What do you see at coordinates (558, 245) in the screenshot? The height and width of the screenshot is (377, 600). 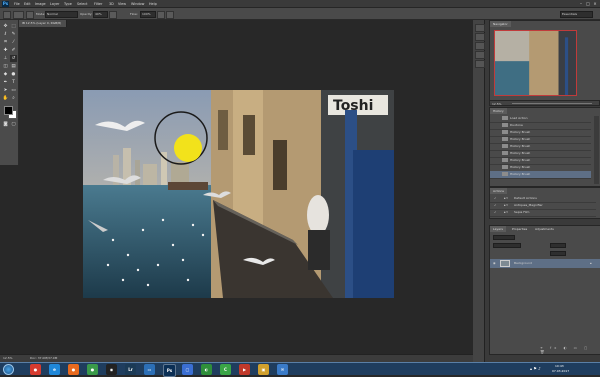 I see `layer-opacity-input` at bounding box center [558, 245].